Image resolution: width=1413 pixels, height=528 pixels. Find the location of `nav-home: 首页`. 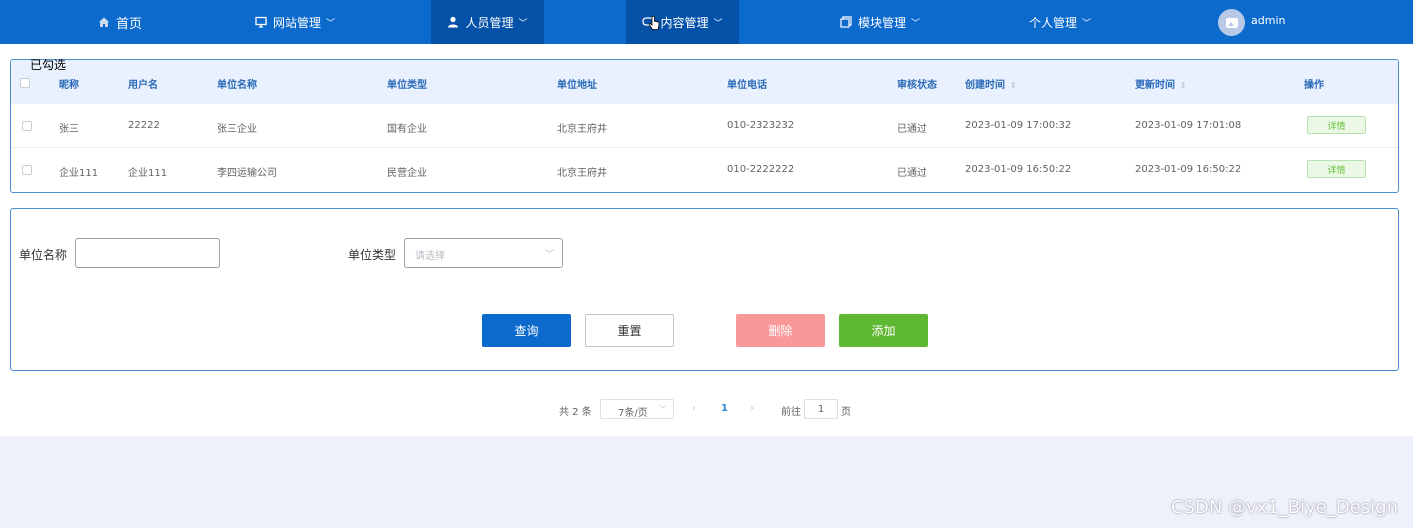

nav-home: 首页 is located at coordinates (120, 22).